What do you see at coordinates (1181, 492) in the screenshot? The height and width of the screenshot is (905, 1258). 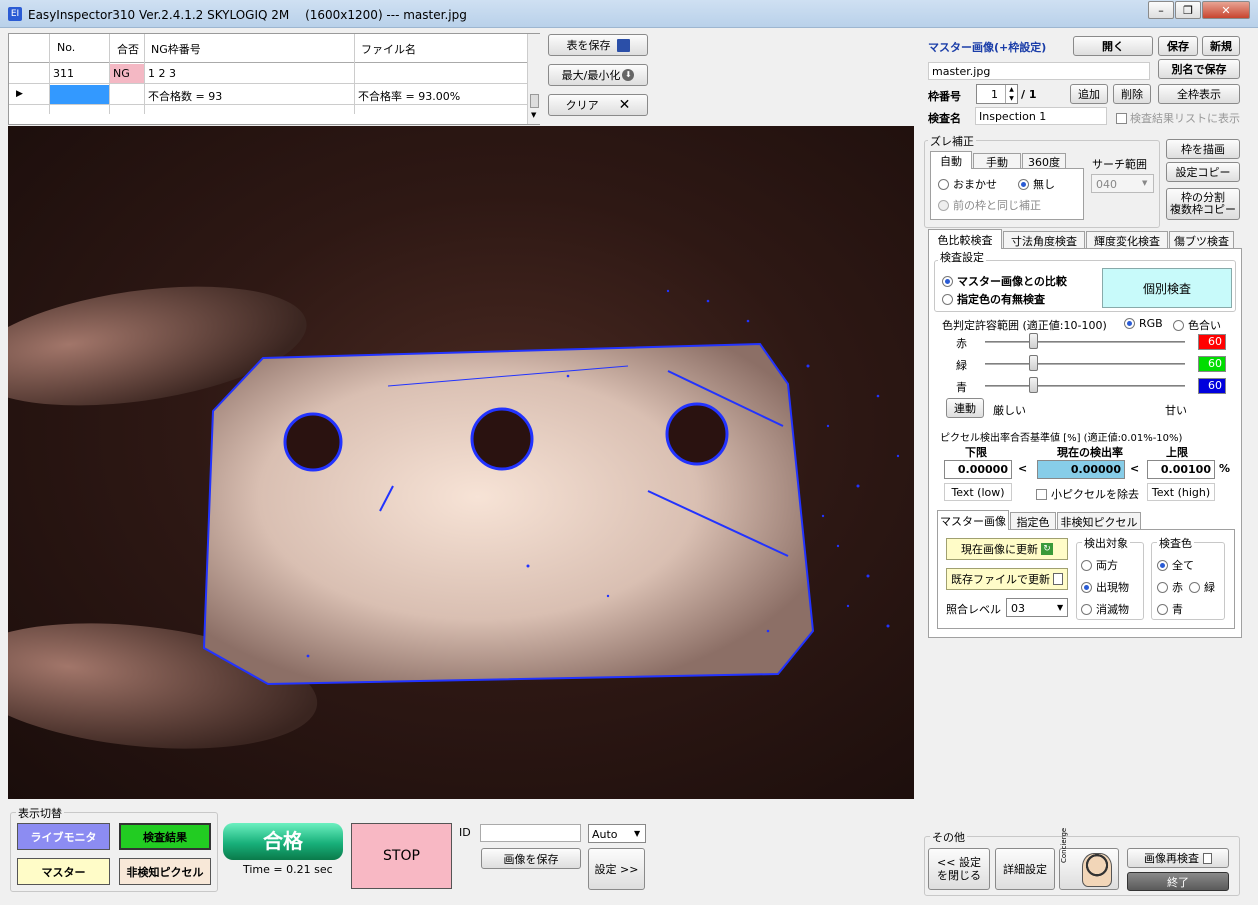 I see `text-high-input: Text (high)` at bounding box center [1181, 492].